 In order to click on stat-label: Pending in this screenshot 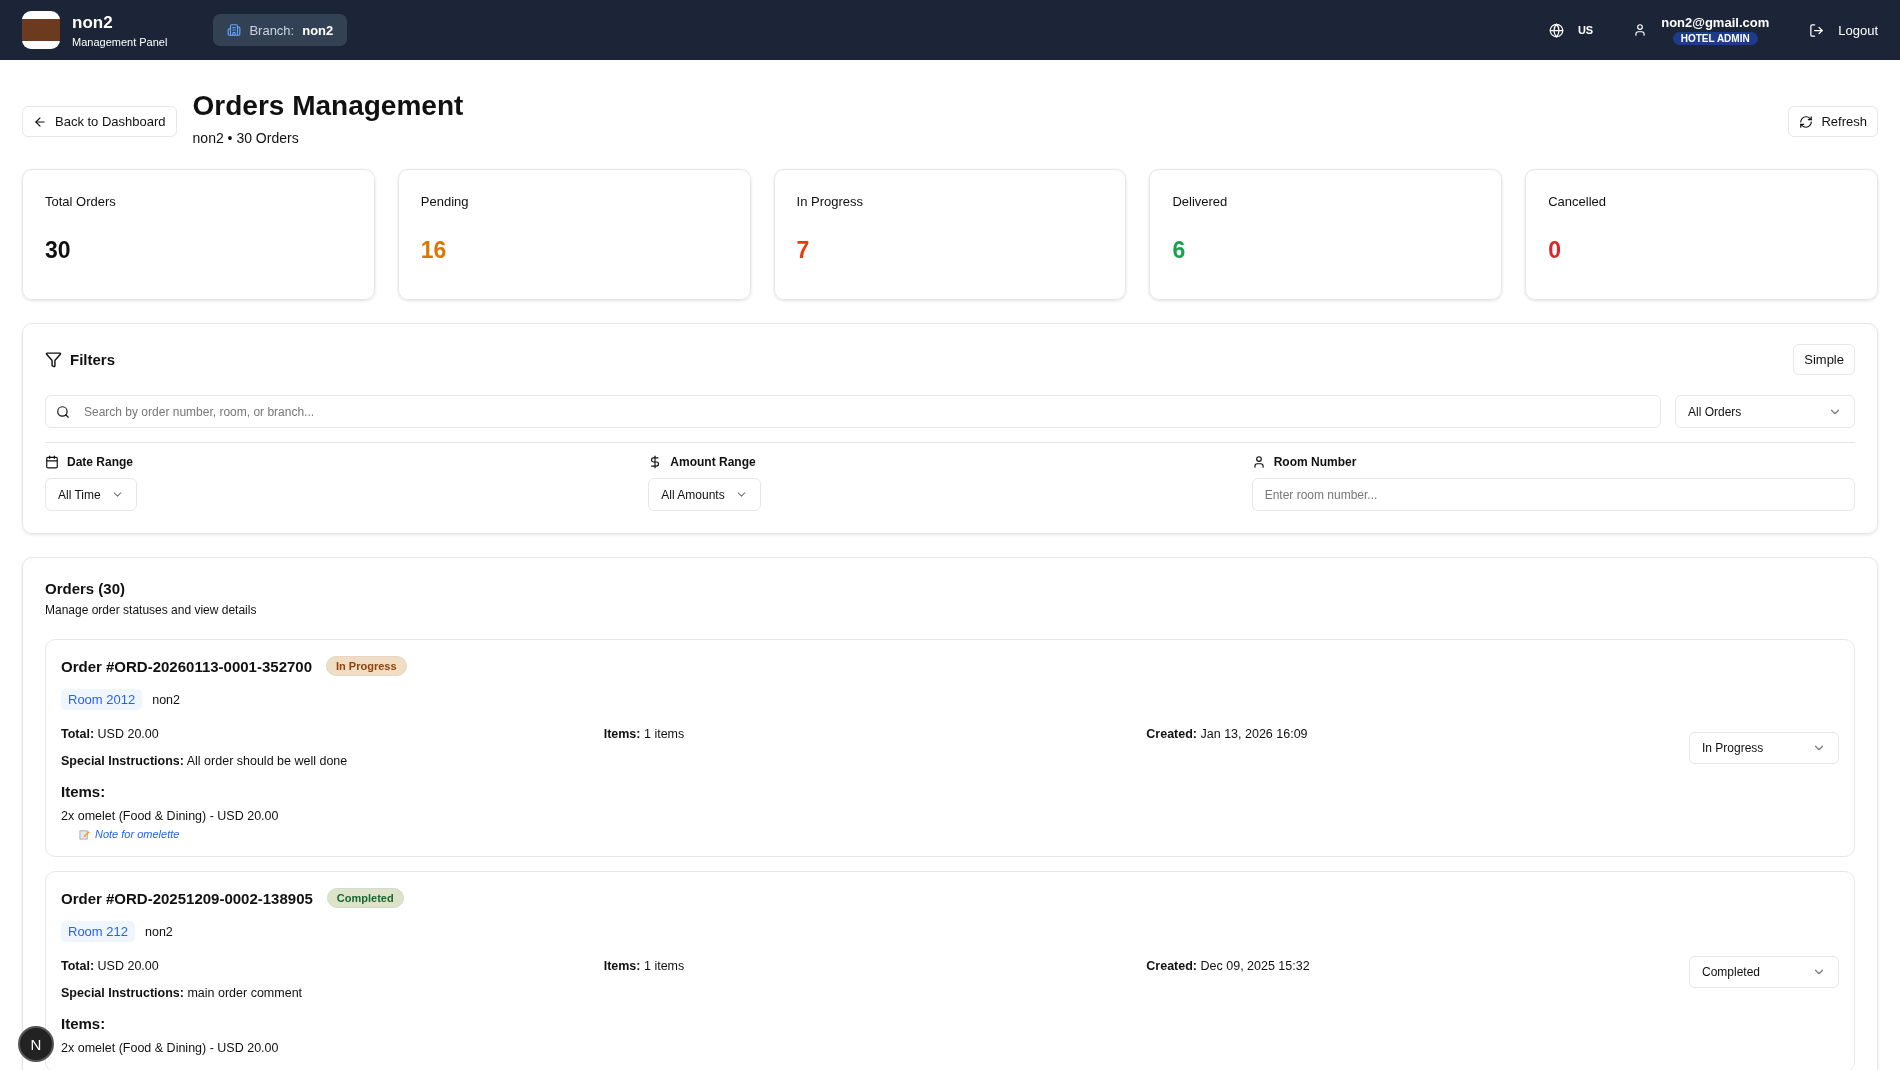, I will do `click(445, 201)`.